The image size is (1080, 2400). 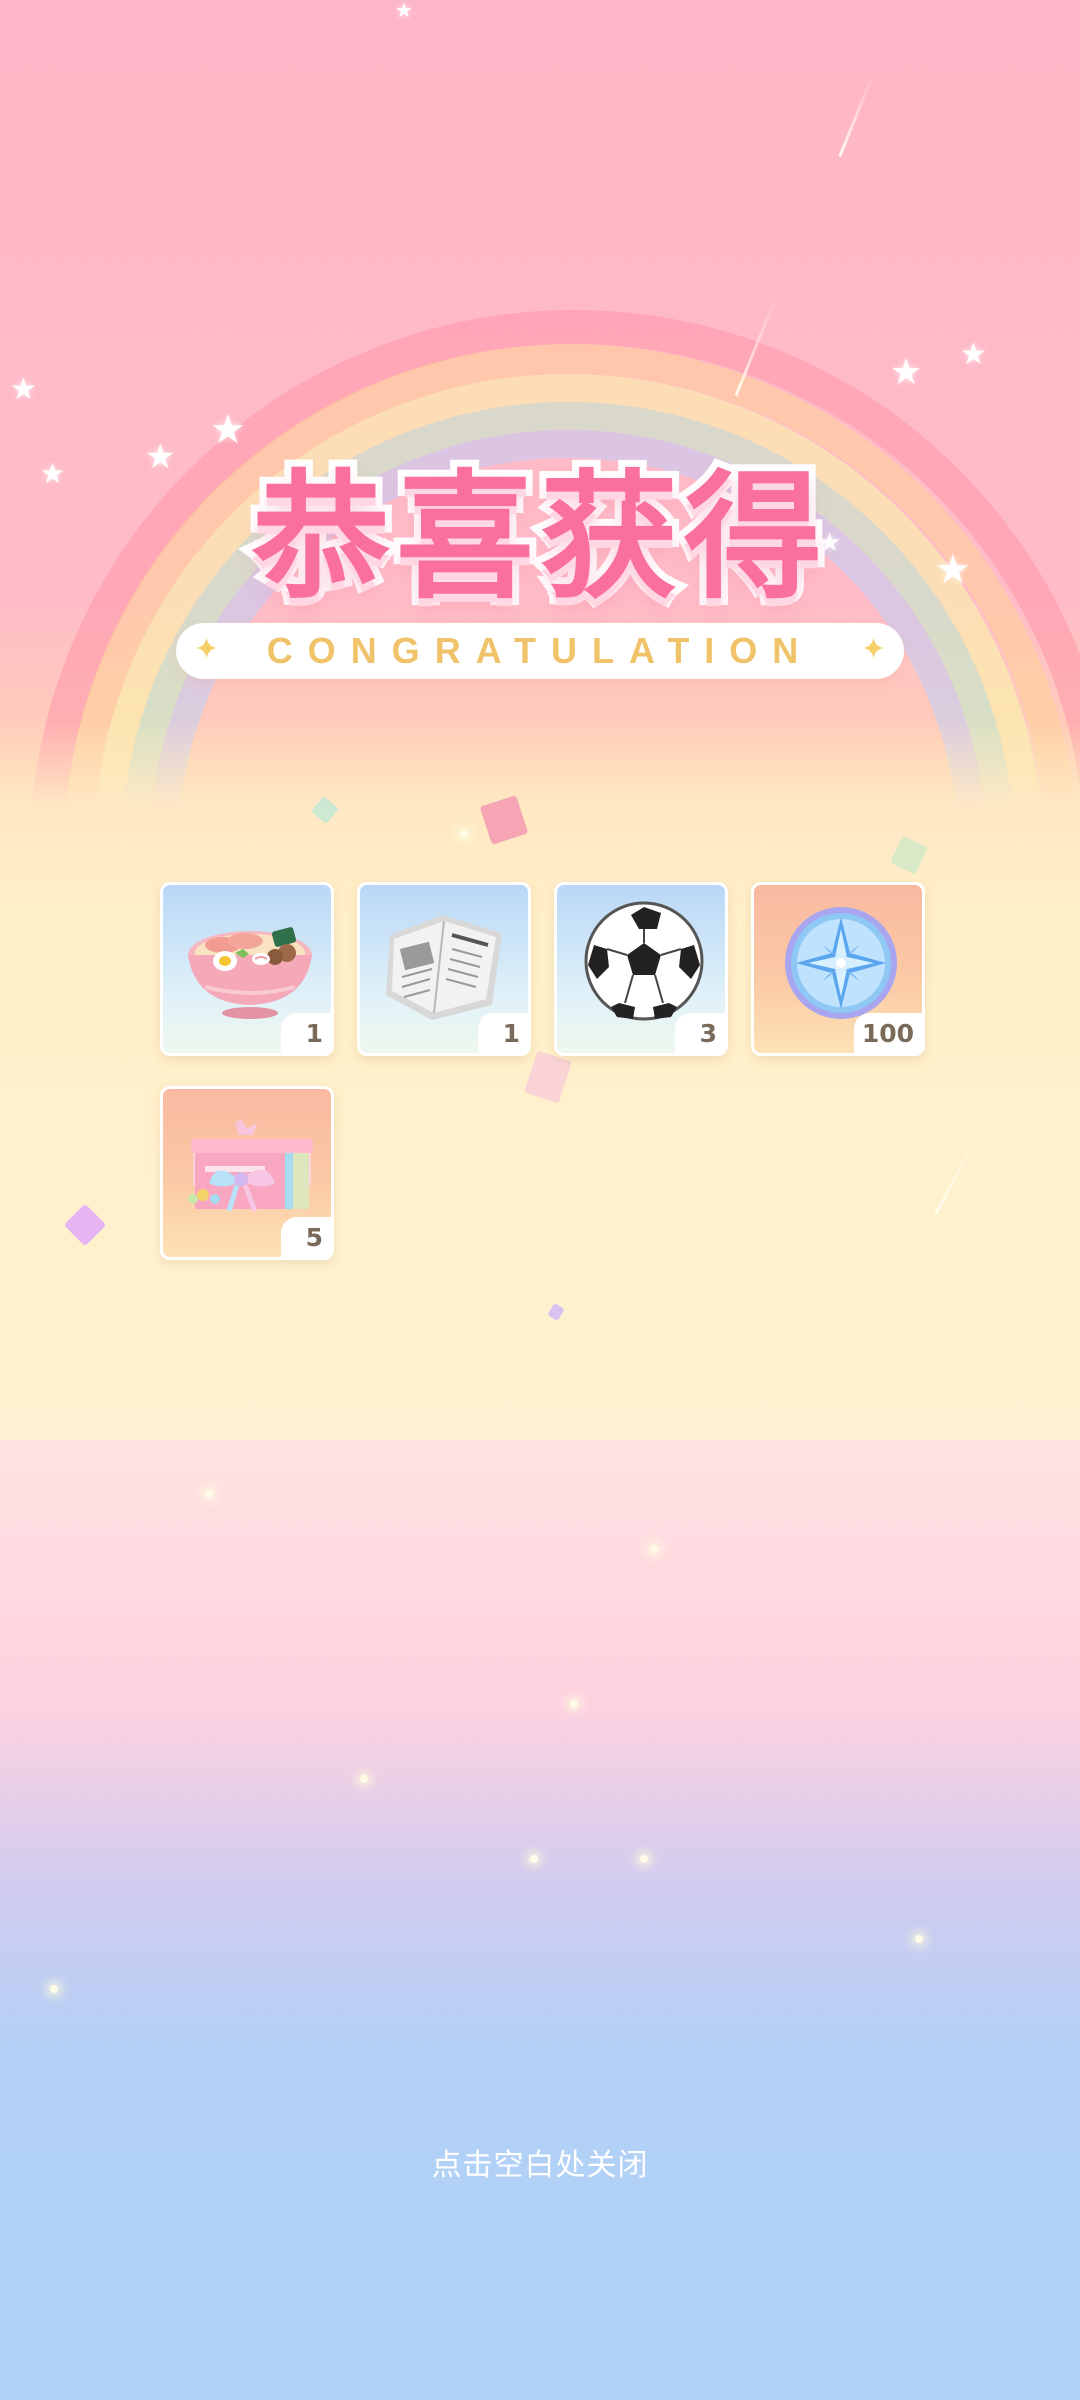 I want to click on newspaper-icon, so click(x=444, y=967).